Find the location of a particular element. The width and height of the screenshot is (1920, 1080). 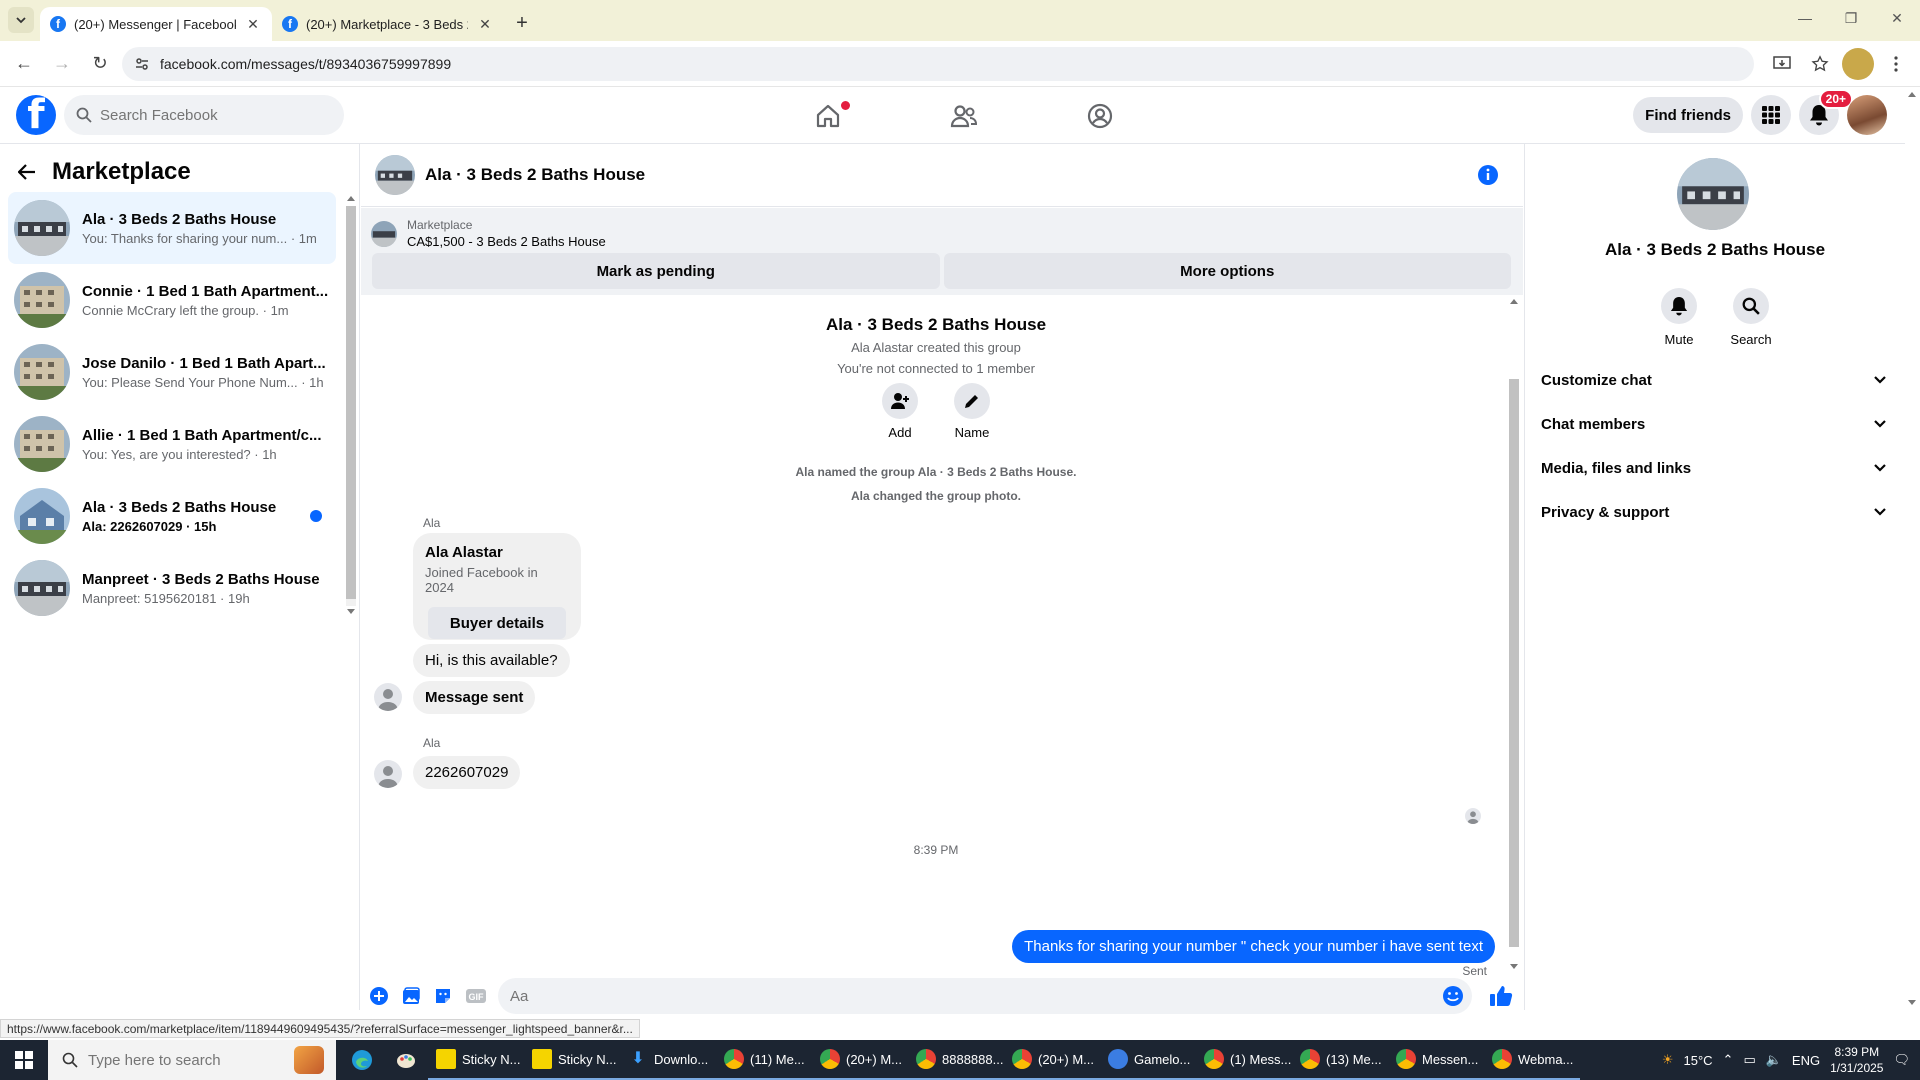

menu-button is located at coordinates (1771, 115).